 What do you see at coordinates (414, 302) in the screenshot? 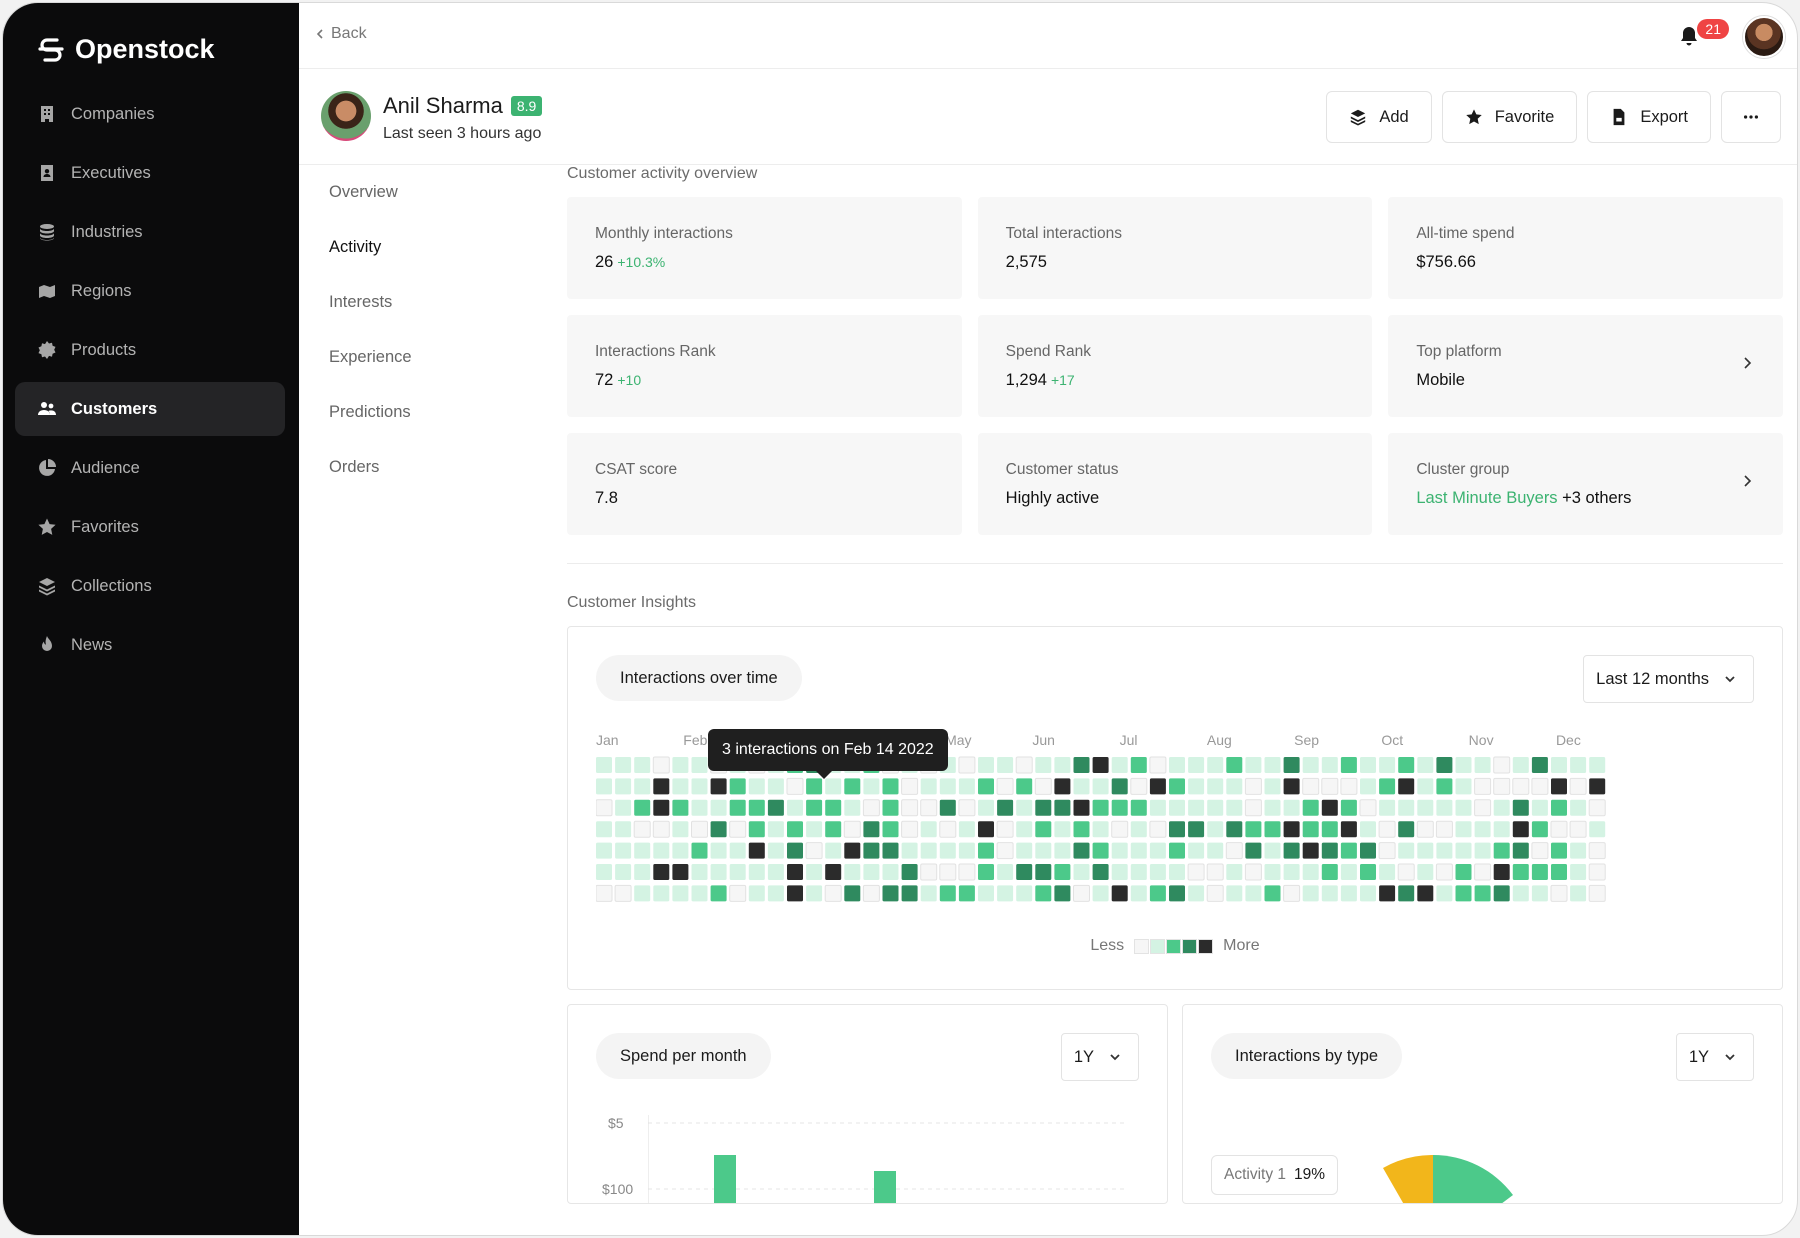
I see `subnav-interests: Interests` at bounding box center [414, 302].